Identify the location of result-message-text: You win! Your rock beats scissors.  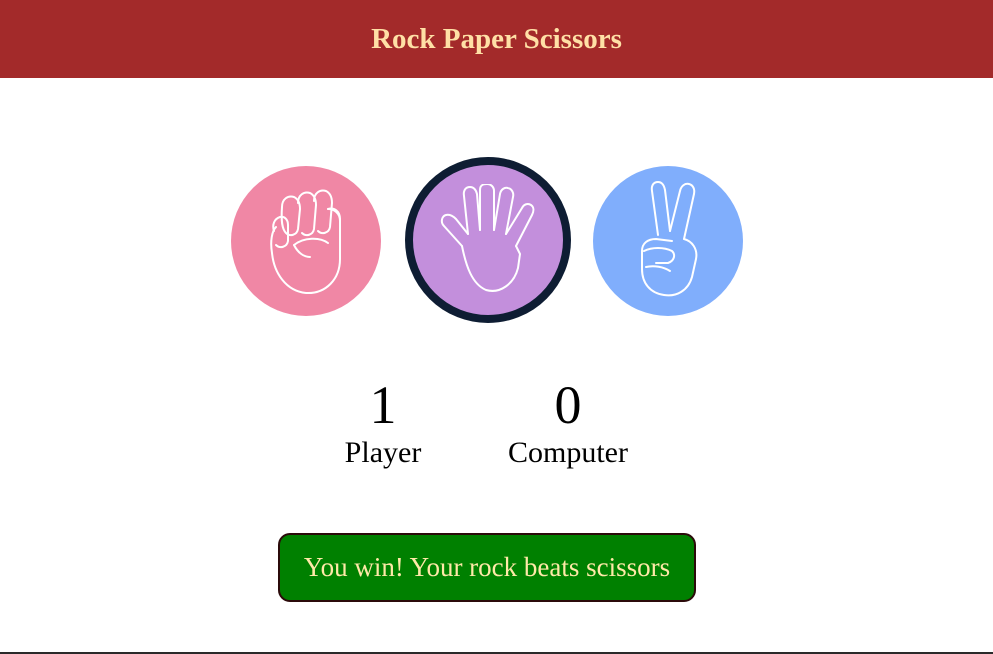
(487, 567).